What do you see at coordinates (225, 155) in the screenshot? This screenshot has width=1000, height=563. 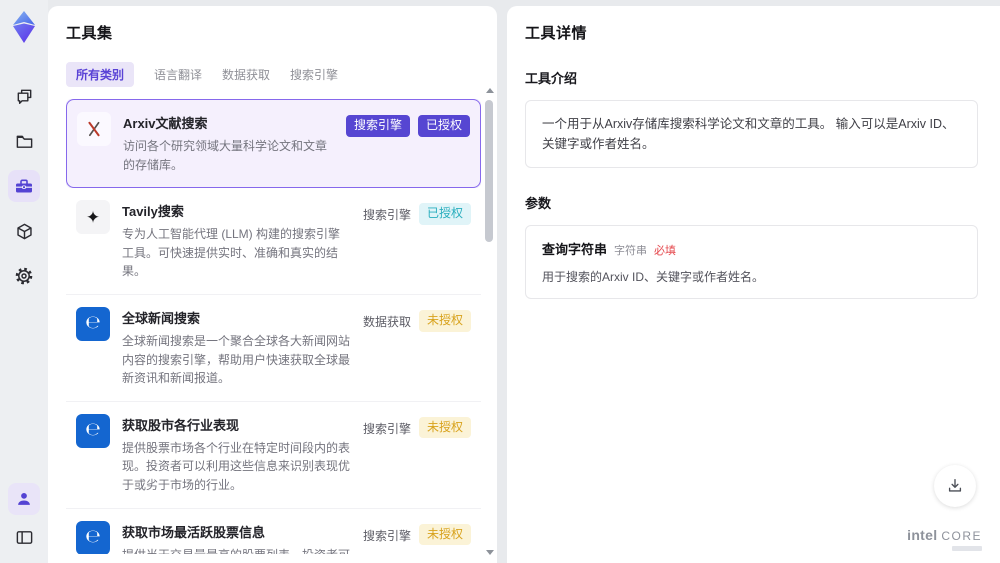 I see `tool-card-desc: 访问各个研究领域大量科学论文和文章的存储库。` at bounding box center [225, 155].